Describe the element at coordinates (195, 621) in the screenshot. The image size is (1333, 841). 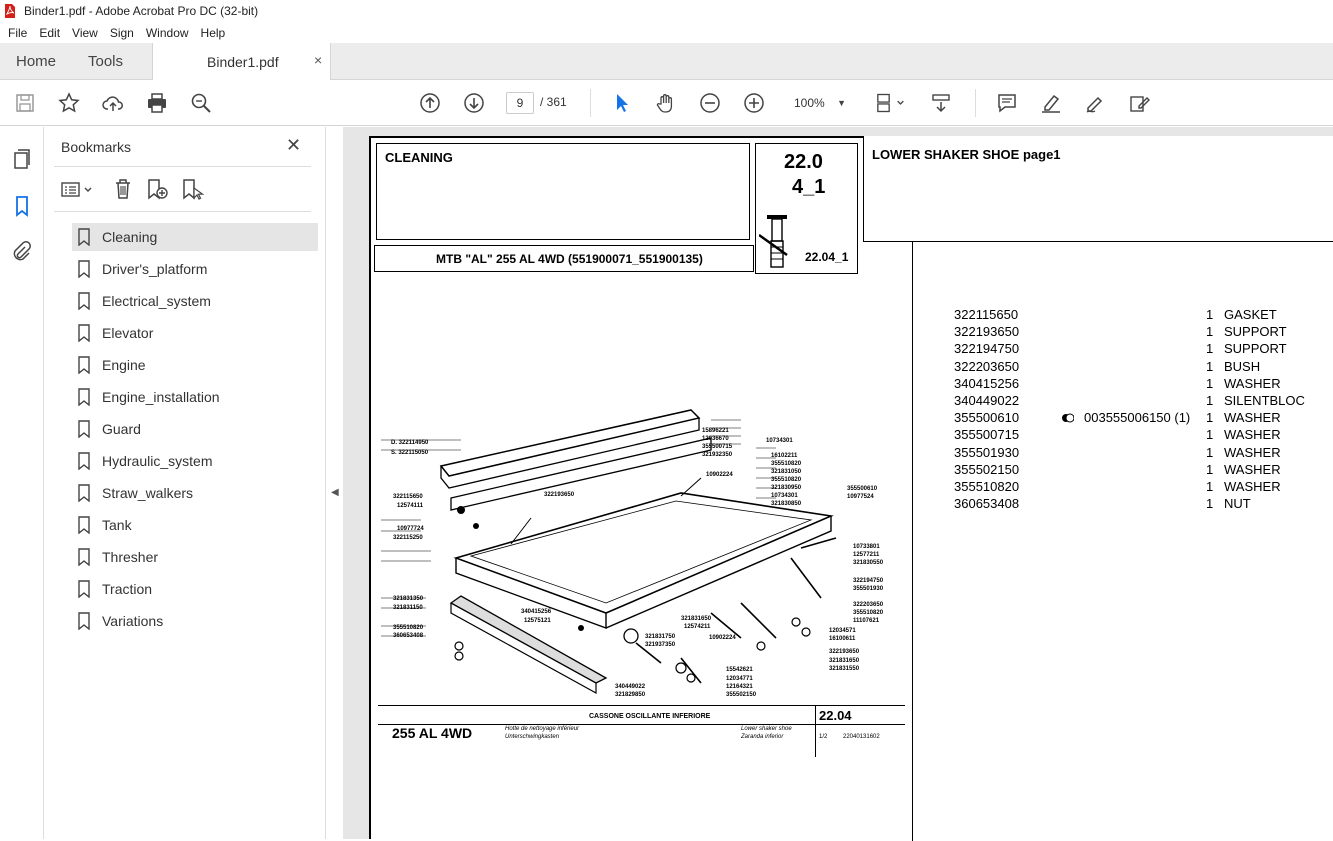
I see `bookmark-item: Variations` at that location.